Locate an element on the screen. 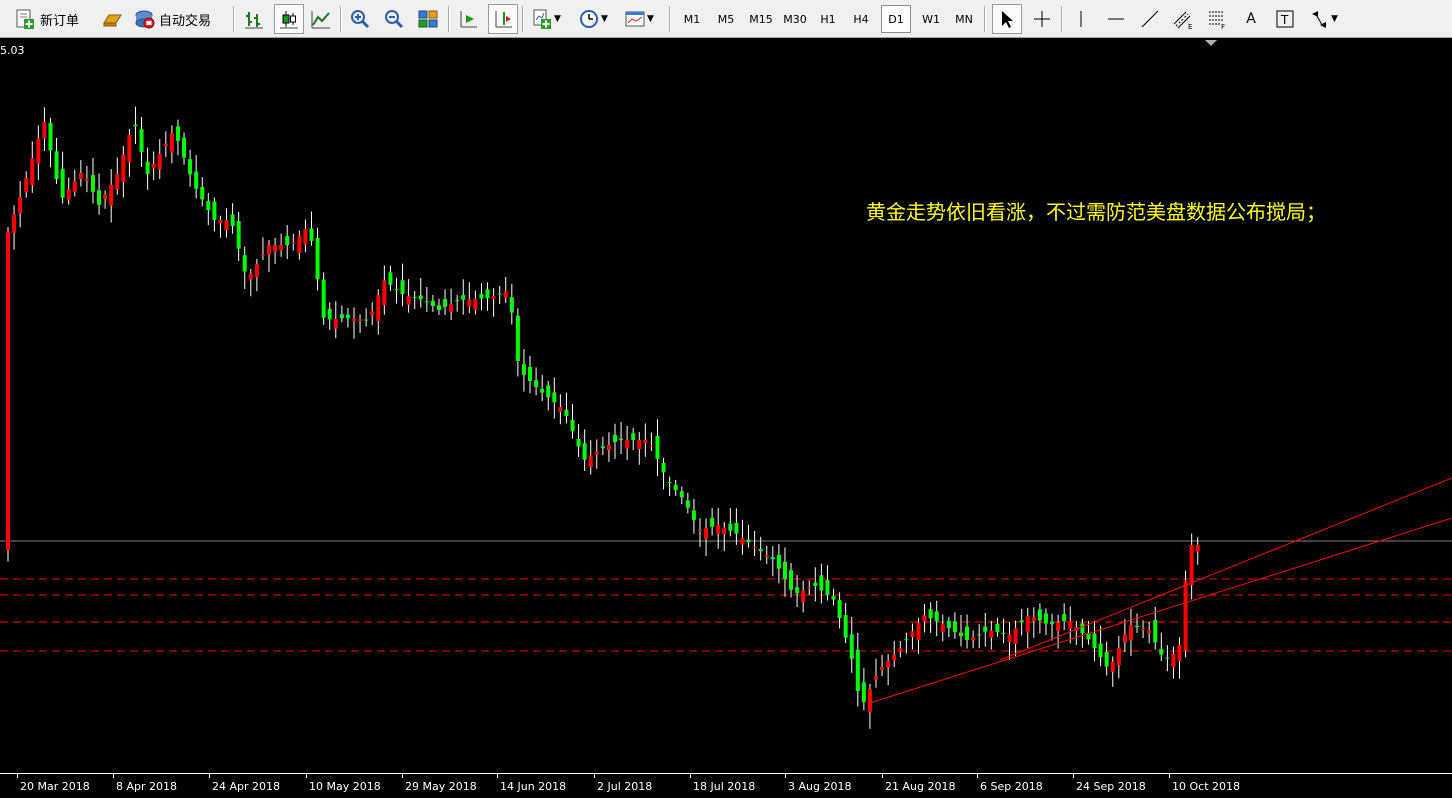  templates-button: ▼ is located at coordinates (639, 19).